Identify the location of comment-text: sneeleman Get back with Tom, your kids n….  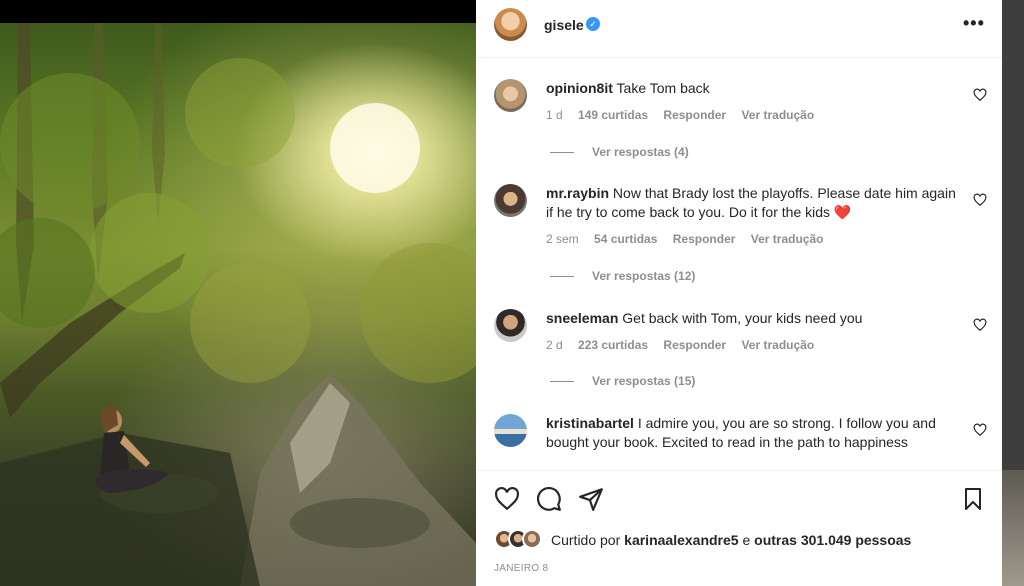
(756, 318).